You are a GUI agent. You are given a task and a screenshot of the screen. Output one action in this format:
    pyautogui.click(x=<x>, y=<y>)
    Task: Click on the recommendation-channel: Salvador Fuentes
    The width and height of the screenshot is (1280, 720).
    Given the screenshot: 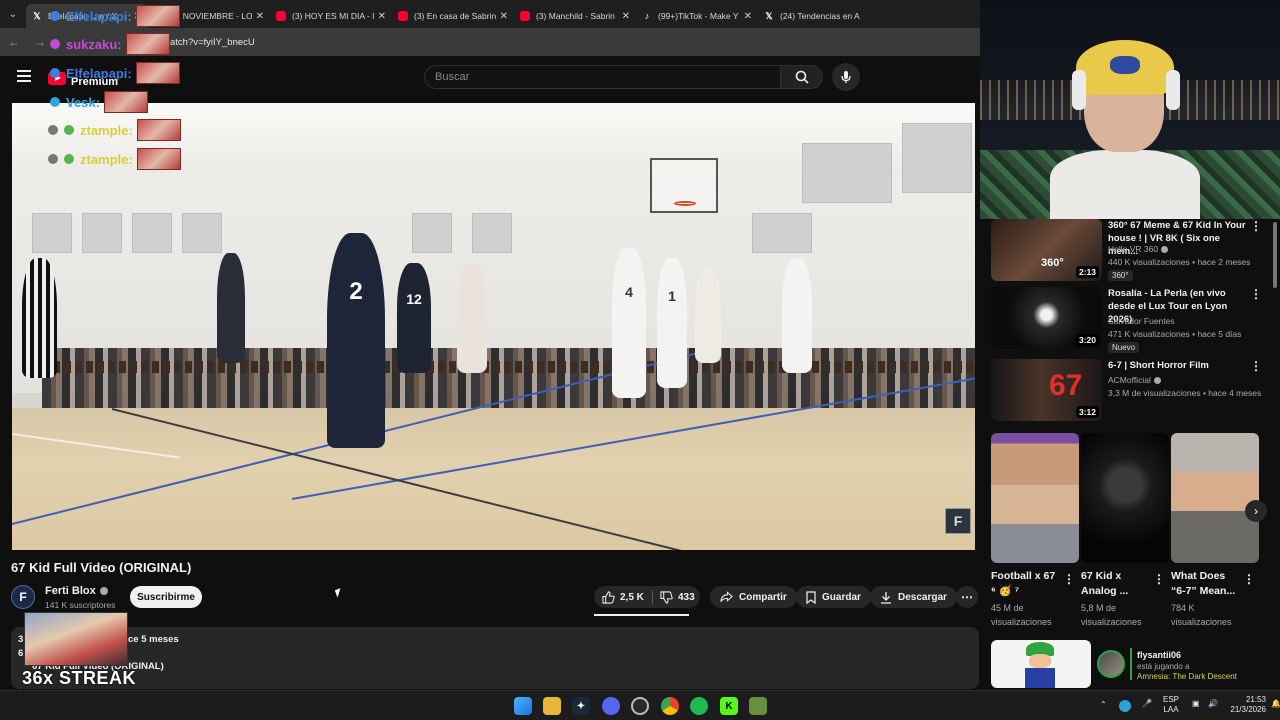 What is the action you would take?
    pyautogui.click(x=1141, y=321)
    